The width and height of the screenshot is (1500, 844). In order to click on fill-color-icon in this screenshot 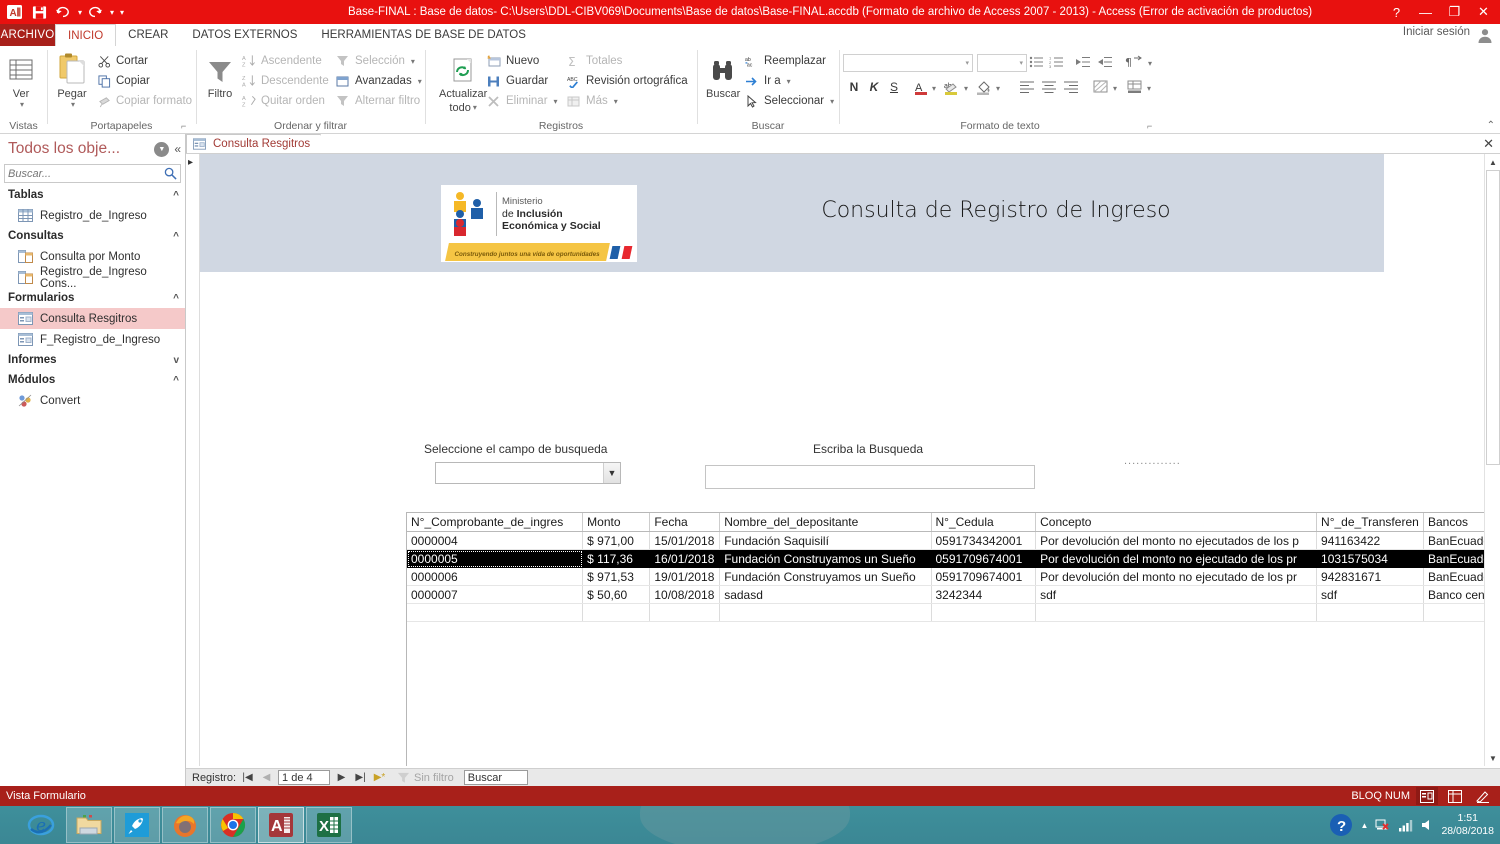, I will do `click(984, 87)`.